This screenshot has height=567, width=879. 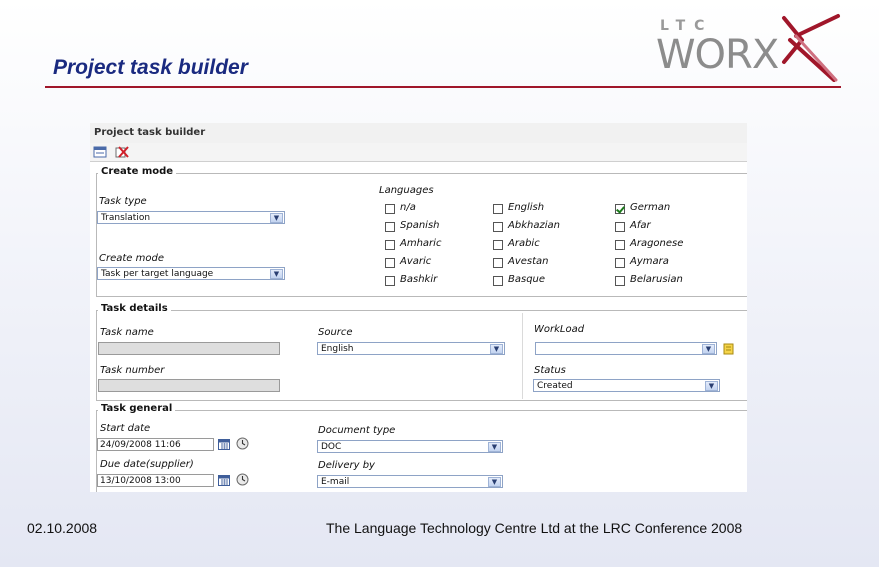 I want to click on task-general-section: Task general, so click(x=421, y=408).